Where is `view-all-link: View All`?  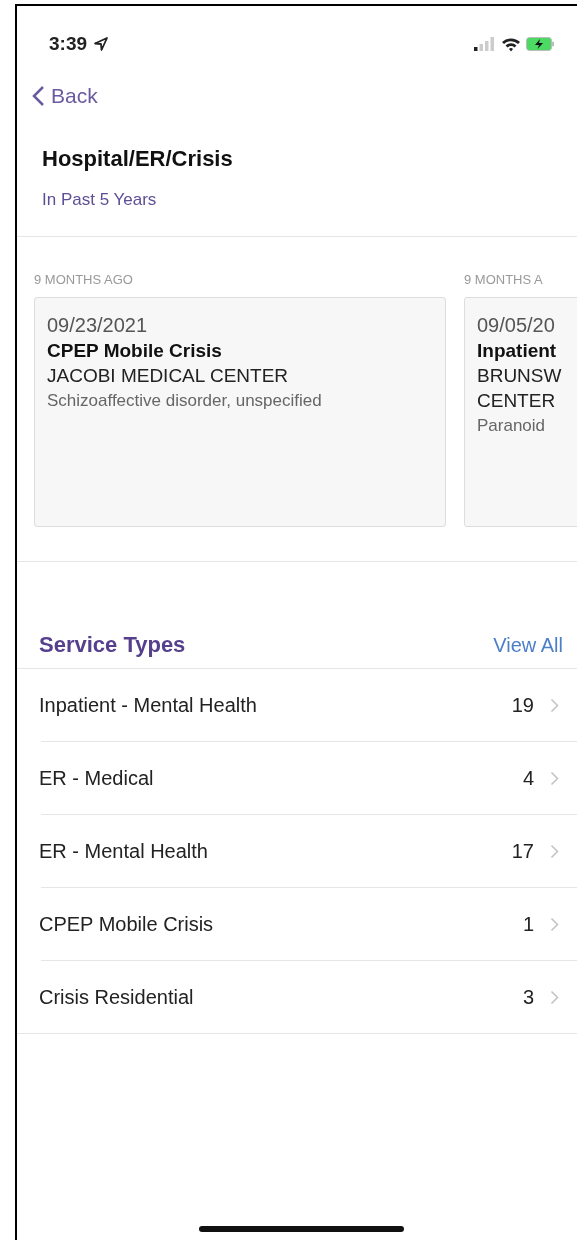
view-all-link: View All is located at coordinates (528, 645).